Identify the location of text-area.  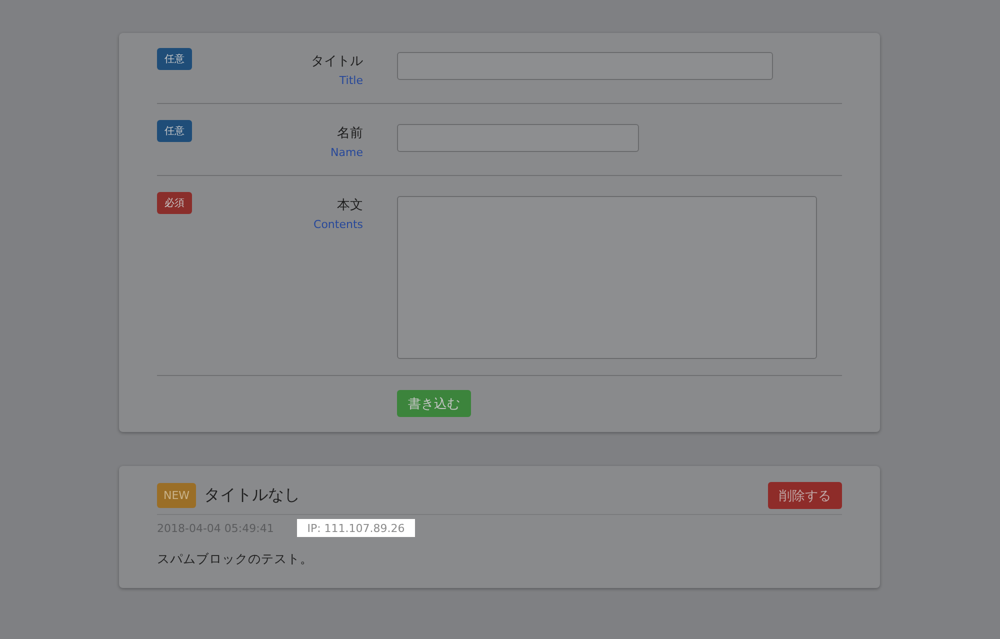
(607, 277).